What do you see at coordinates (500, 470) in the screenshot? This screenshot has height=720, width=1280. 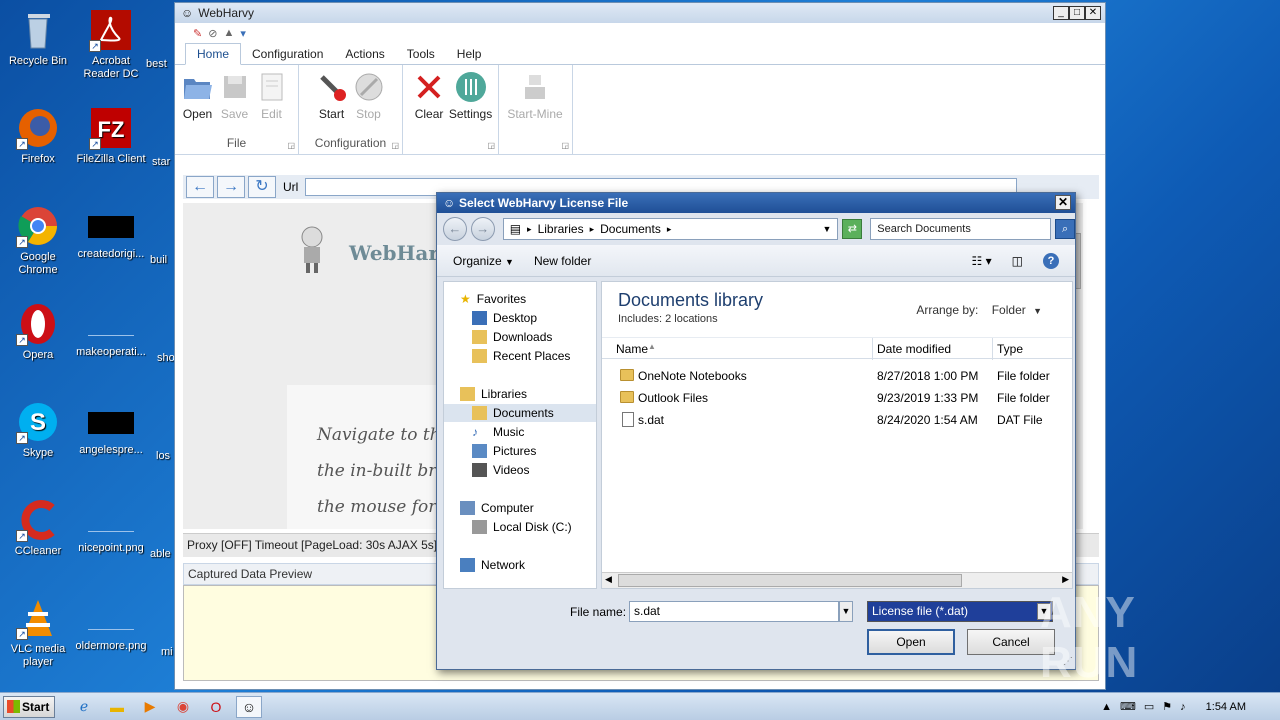 I see `nav-videos: Videos` at bounding box center [500, 470].